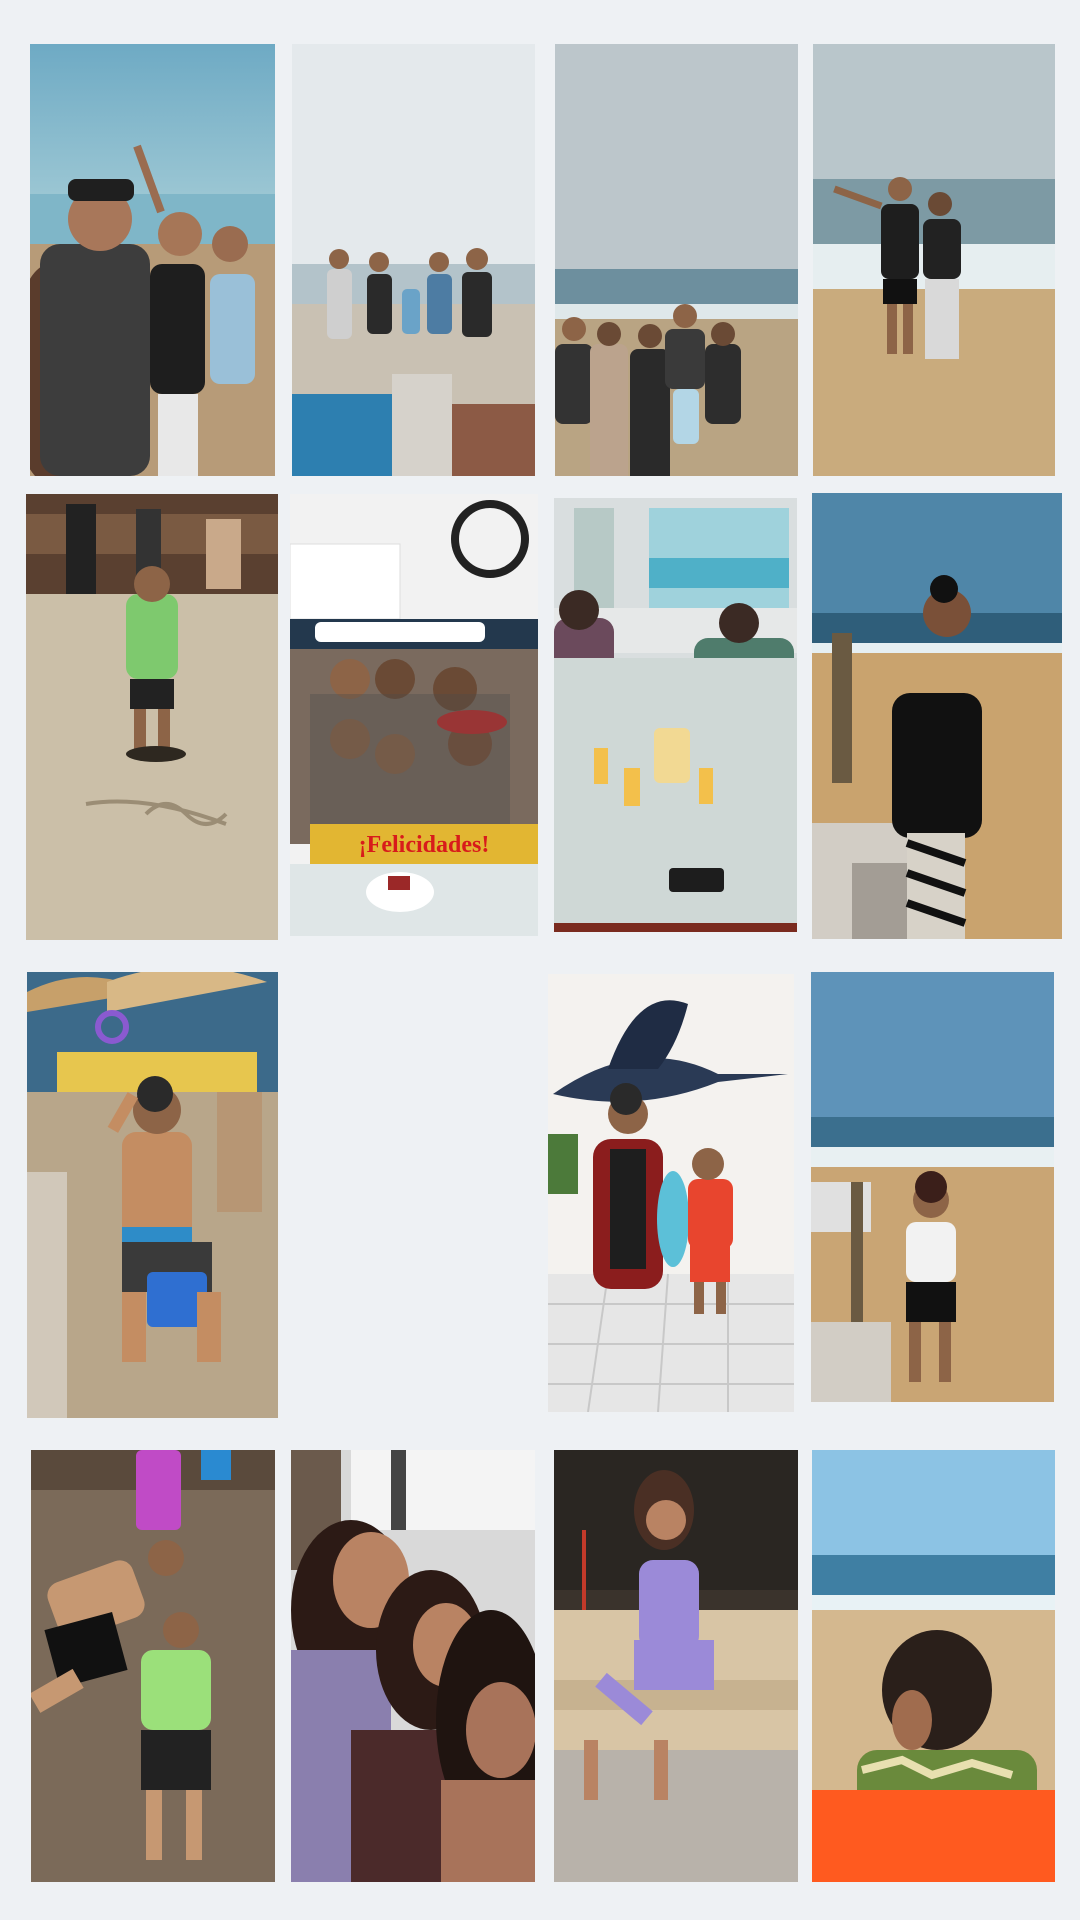 Image resolution: width=1080 pixels, height=1920 pixels. Describe the element at coordinates (152, 260) in the screenshot. I see `photo-beach-group-selfie` at that location.